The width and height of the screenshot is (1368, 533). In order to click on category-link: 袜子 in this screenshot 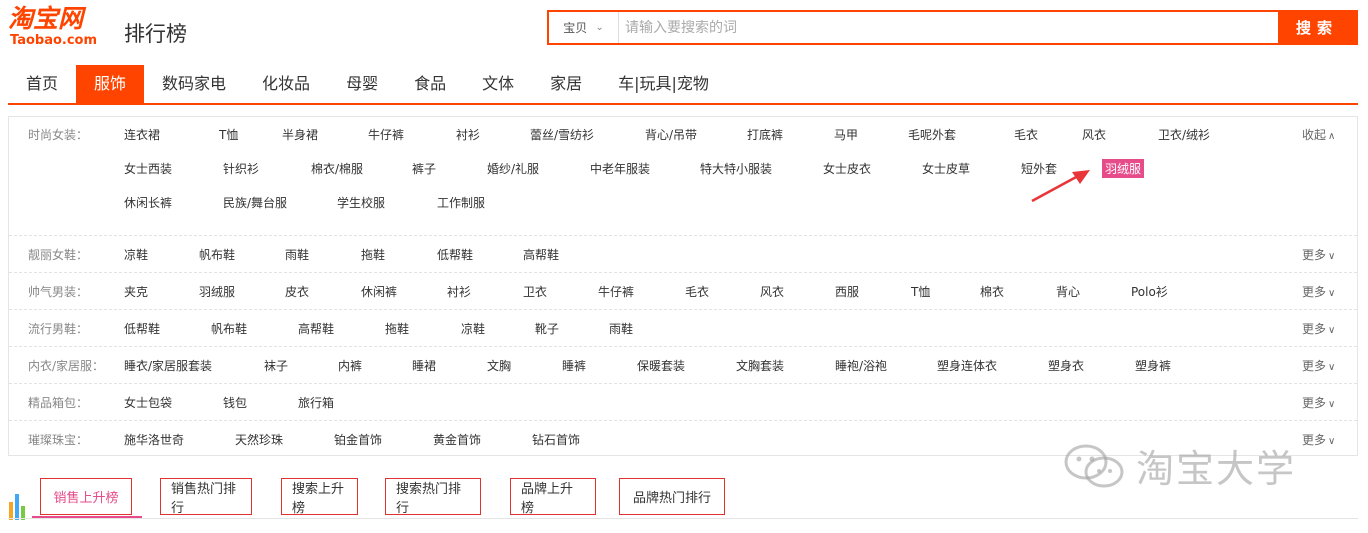, I will do `click(276, 365)`.